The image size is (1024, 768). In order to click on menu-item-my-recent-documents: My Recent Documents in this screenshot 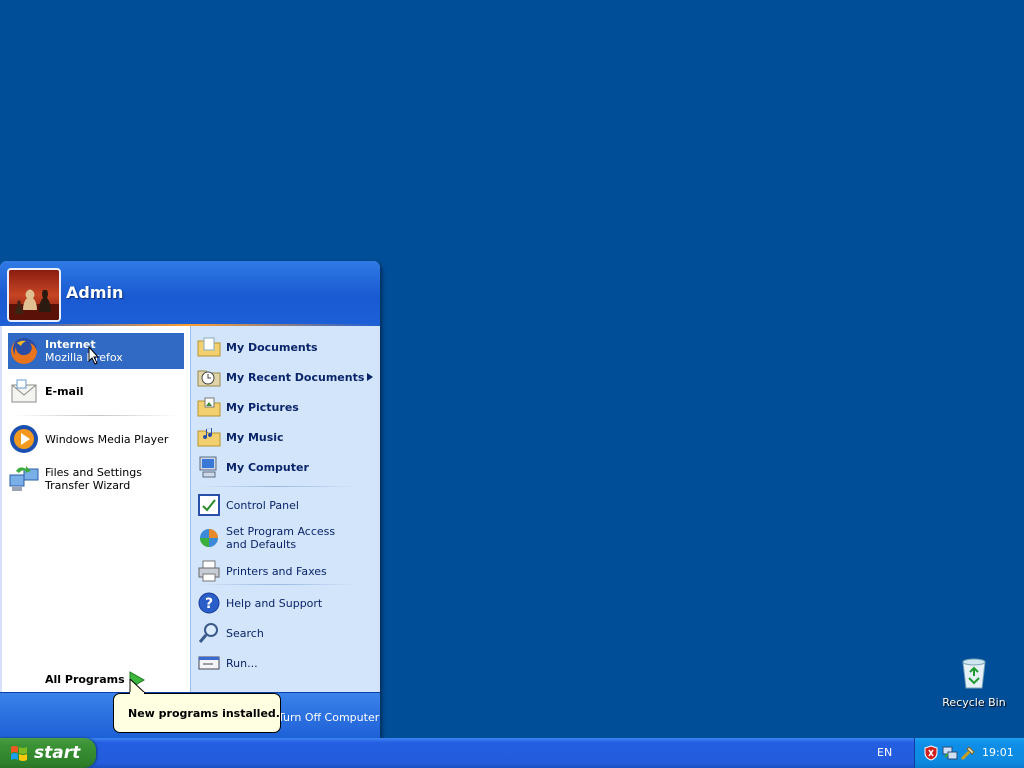, I will do `click(285, 377)`.